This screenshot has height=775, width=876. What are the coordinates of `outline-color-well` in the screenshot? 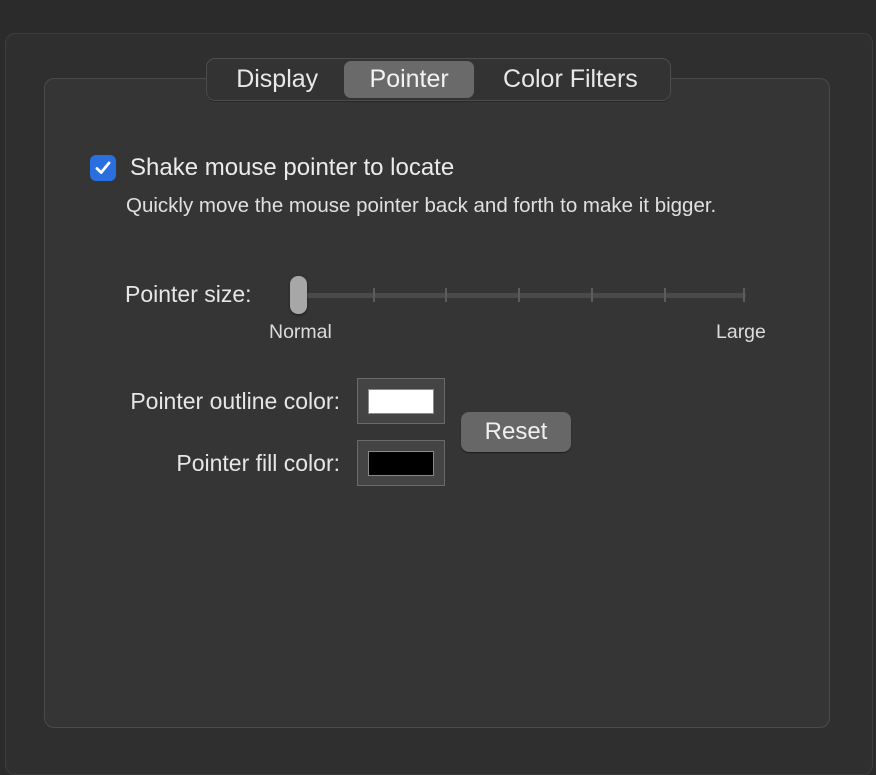 It's located at (401, 401).